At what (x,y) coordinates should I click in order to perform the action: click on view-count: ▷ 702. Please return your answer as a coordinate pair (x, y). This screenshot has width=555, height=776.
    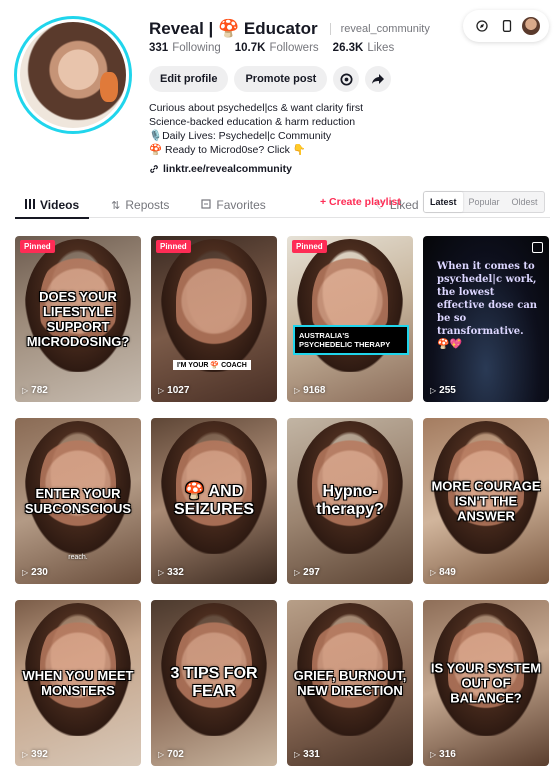
    Looking at the image, I should click on (171, 754).